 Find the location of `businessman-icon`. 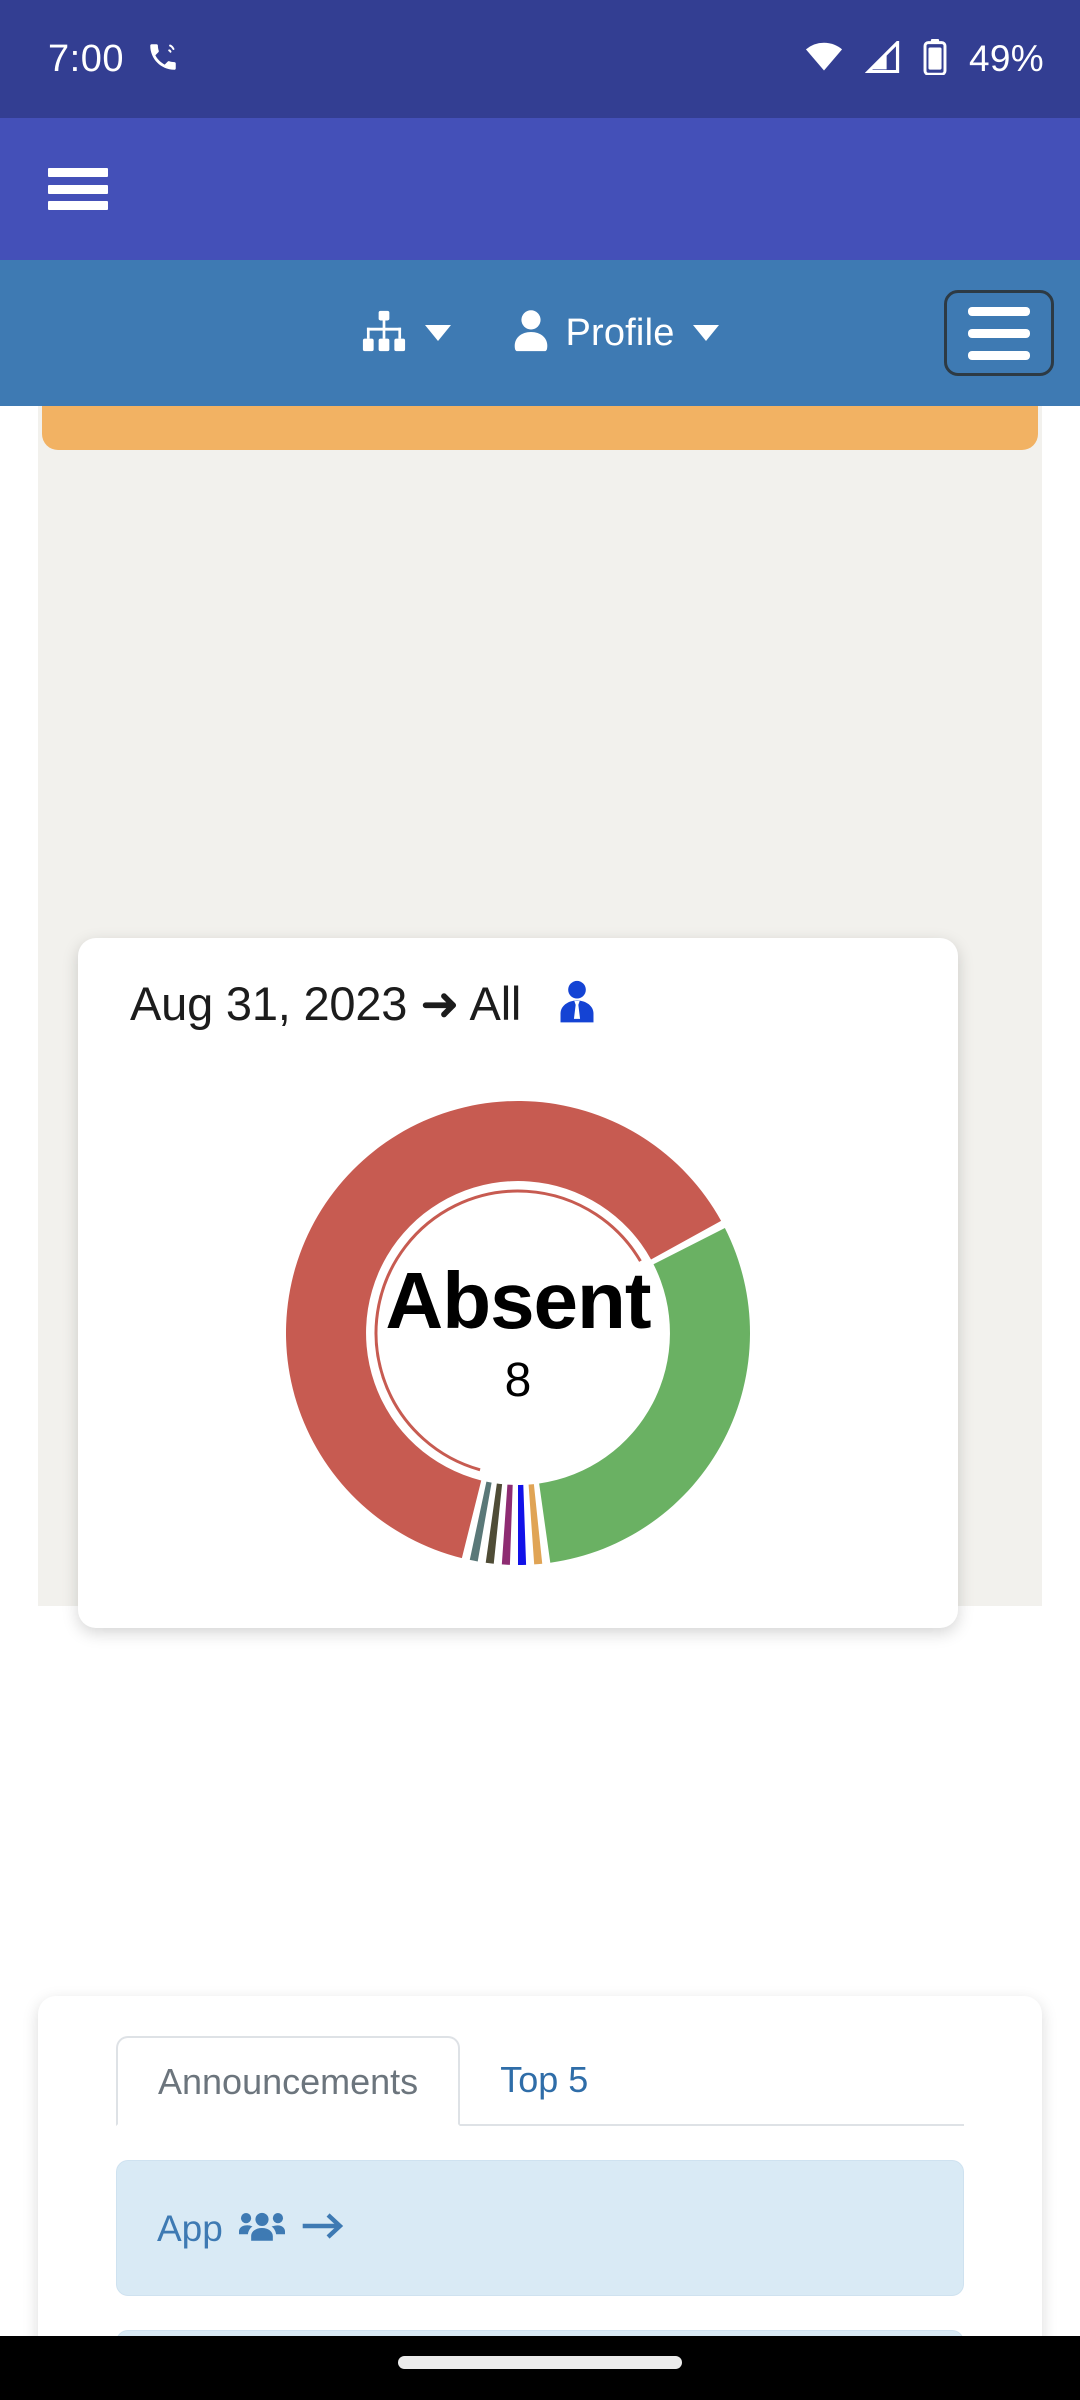

businessman-icon is located at coordinates (577, 1004).